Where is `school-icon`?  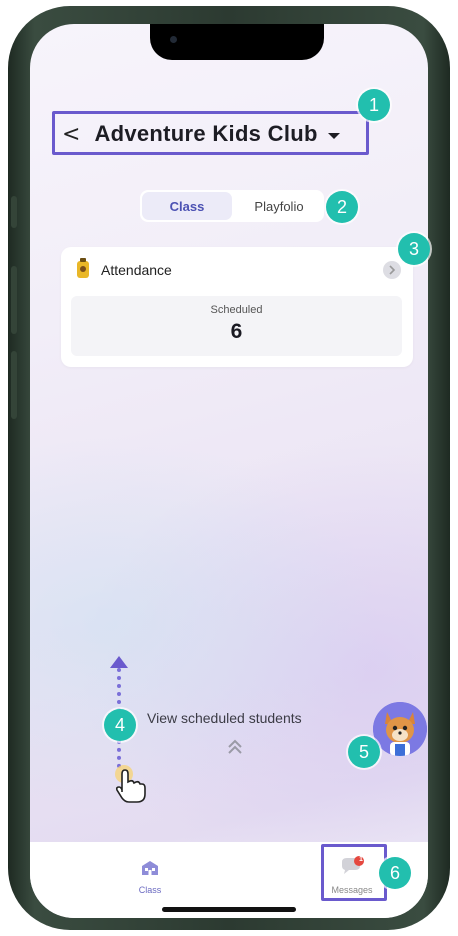 school-icon is located at coordinates (150, 868).